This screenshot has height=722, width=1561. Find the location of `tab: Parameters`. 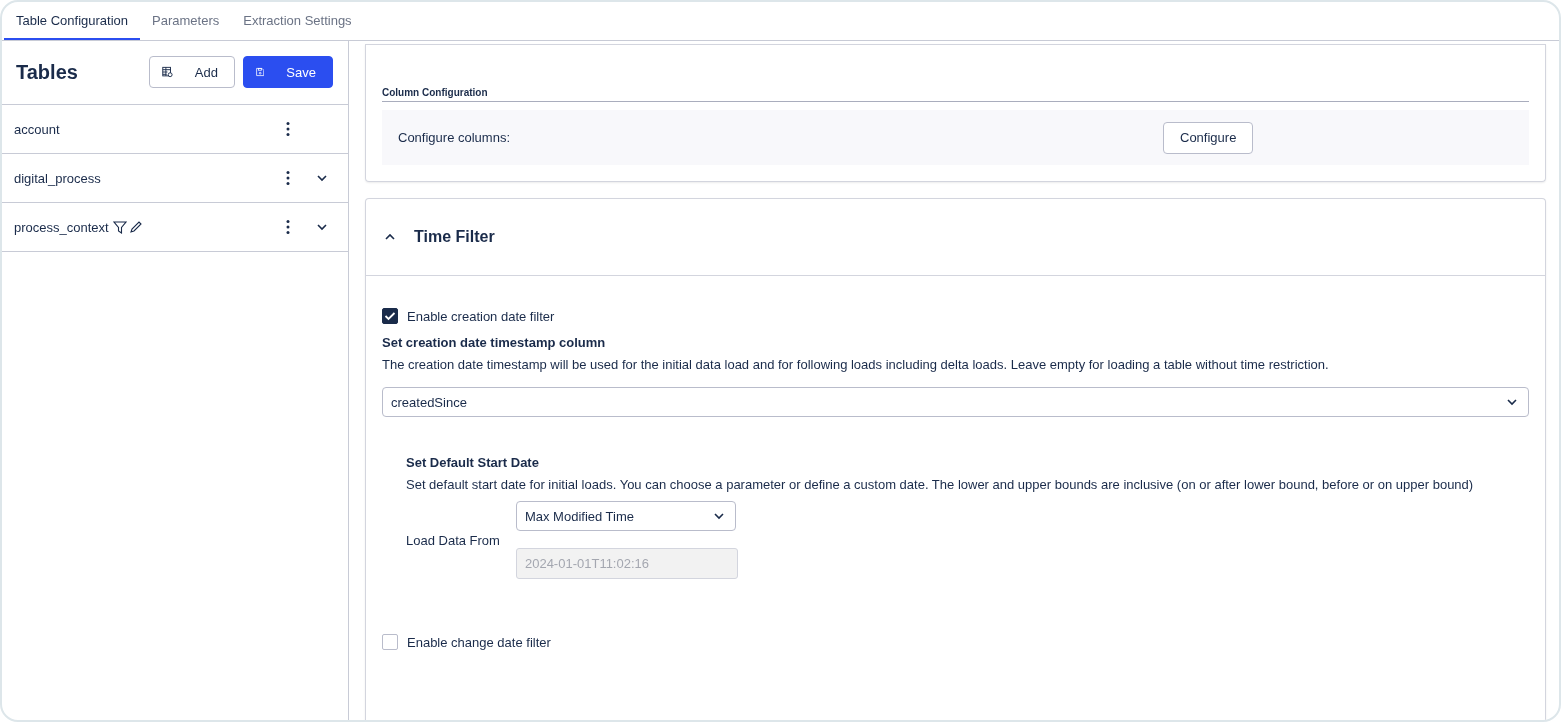

tab: Parameters is located at coordinates (186, 21).